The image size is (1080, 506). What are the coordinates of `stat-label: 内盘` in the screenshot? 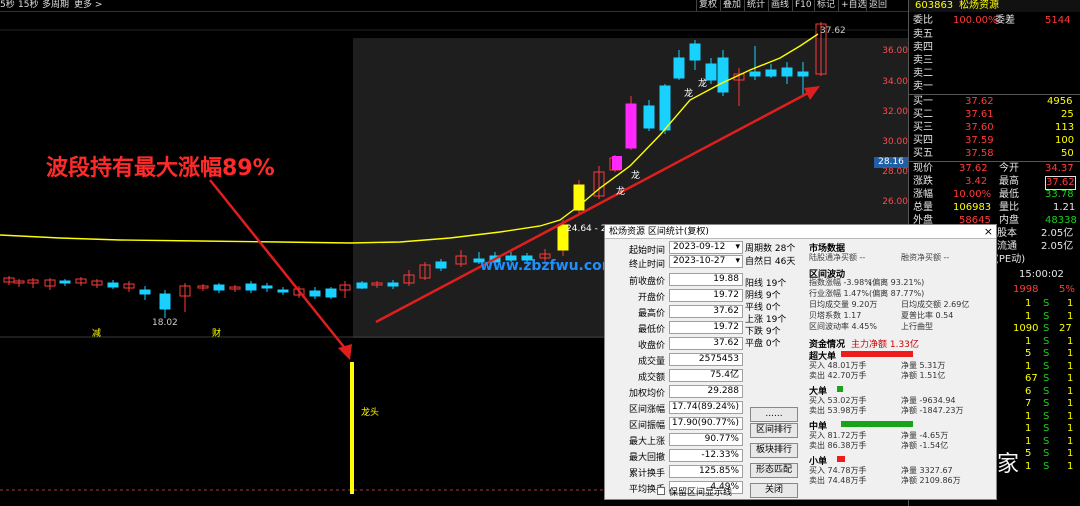 It's located at (1009, 220).